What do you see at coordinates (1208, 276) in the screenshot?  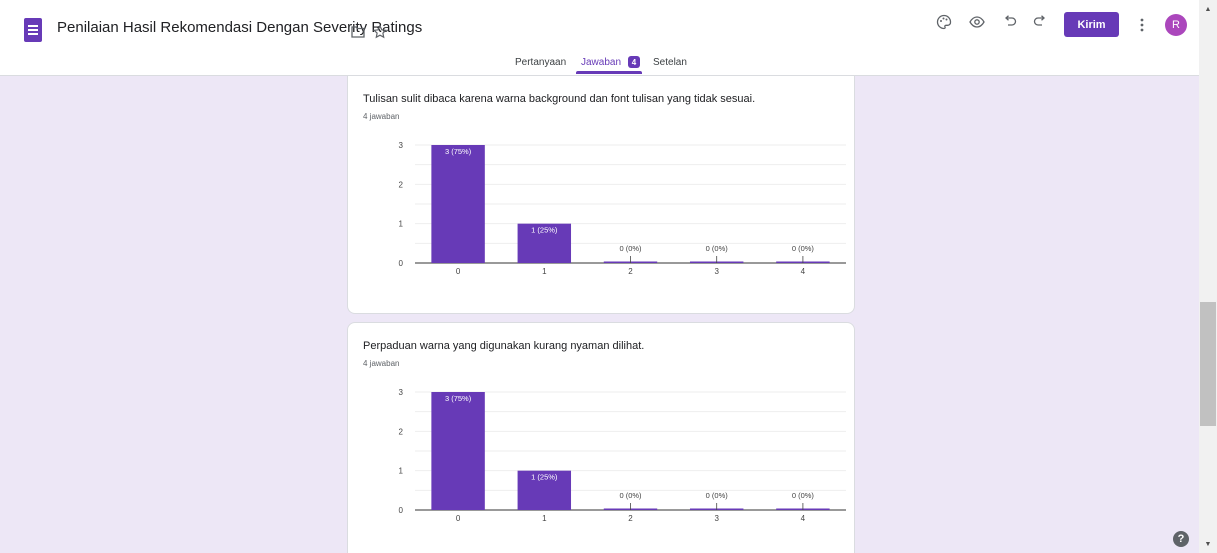 I see `scrollbar` at bounding box center [1208, 276].